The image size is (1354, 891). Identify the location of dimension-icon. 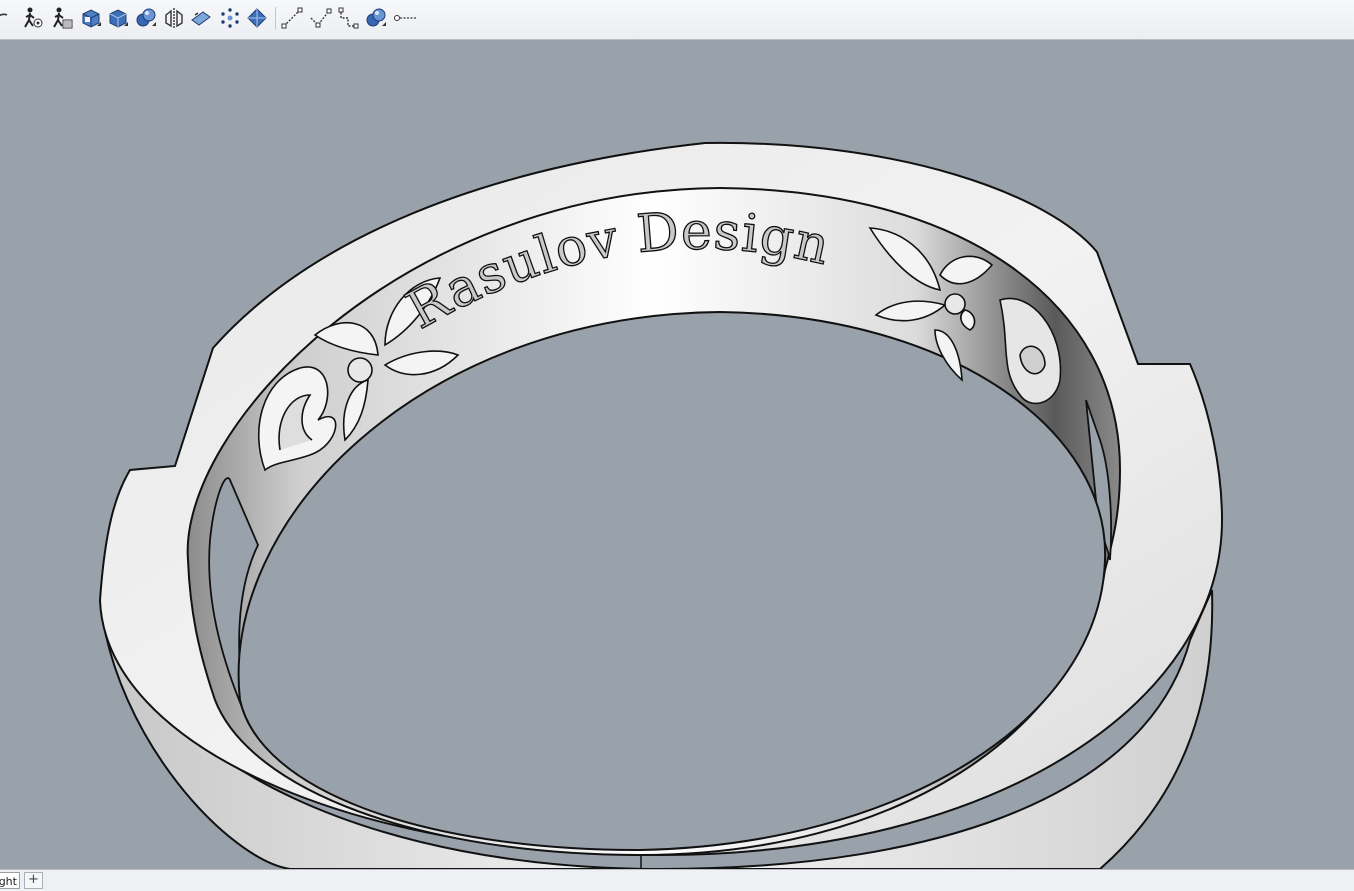
(348, 18).